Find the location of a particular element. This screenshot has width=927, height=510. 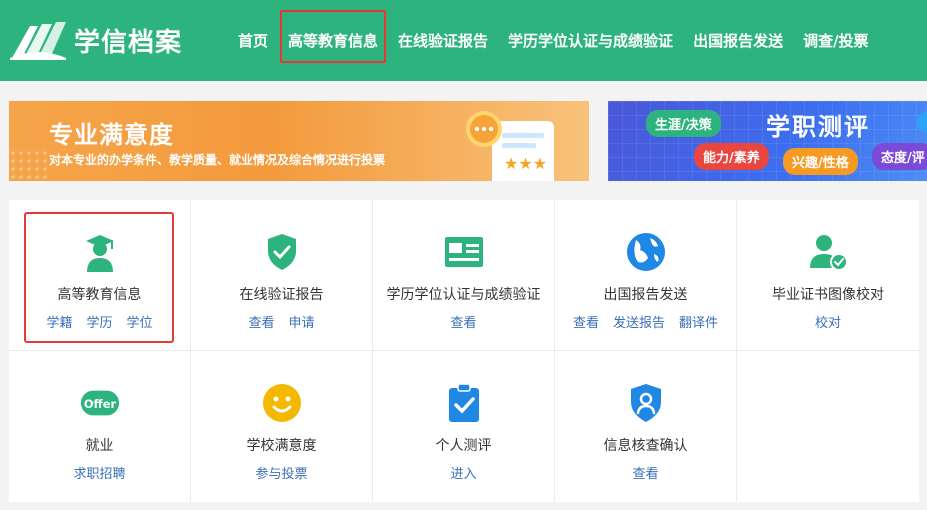

offer-badge-text: Offer is located at coordinates (99, 404).